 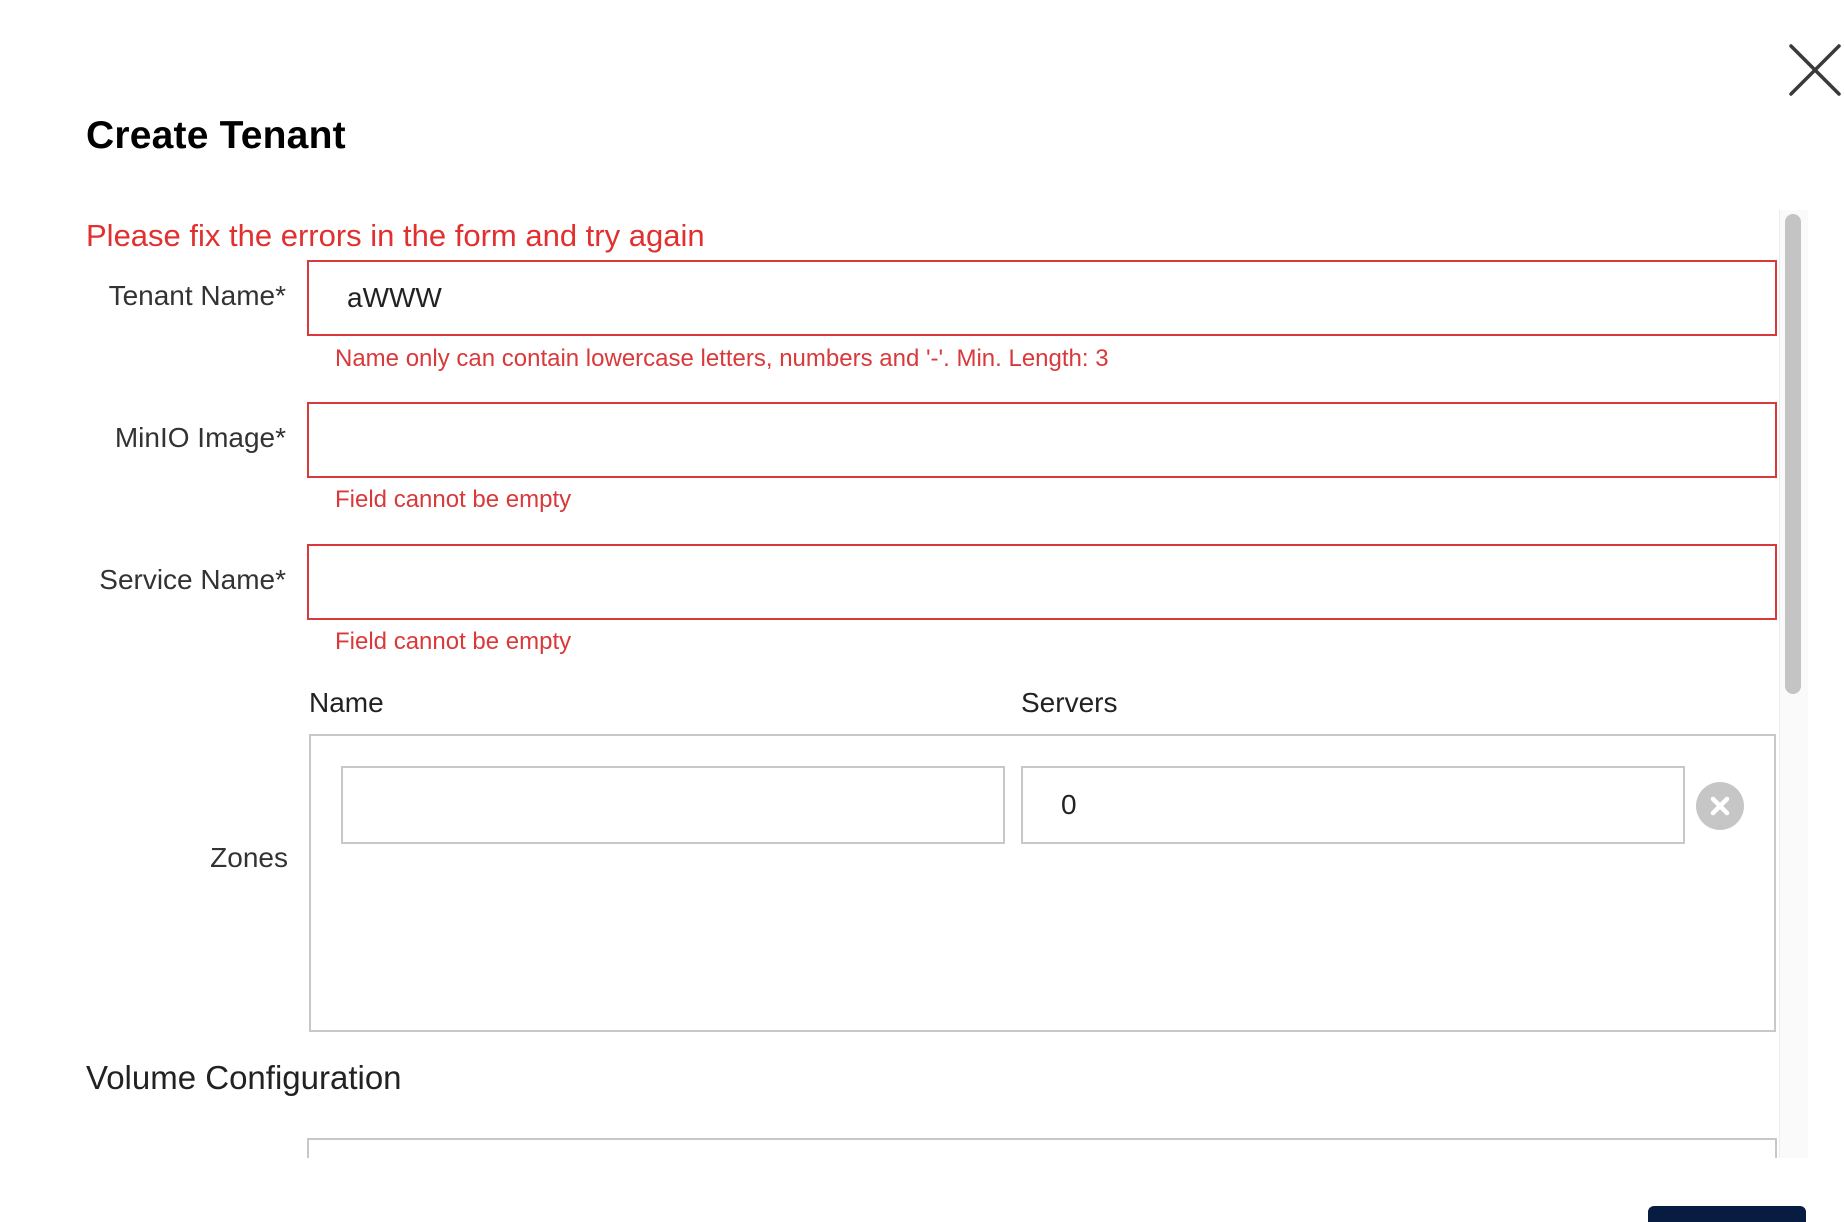 I want to click on minio-image-error: Field cannot be empty, so click(x=453, y=499).